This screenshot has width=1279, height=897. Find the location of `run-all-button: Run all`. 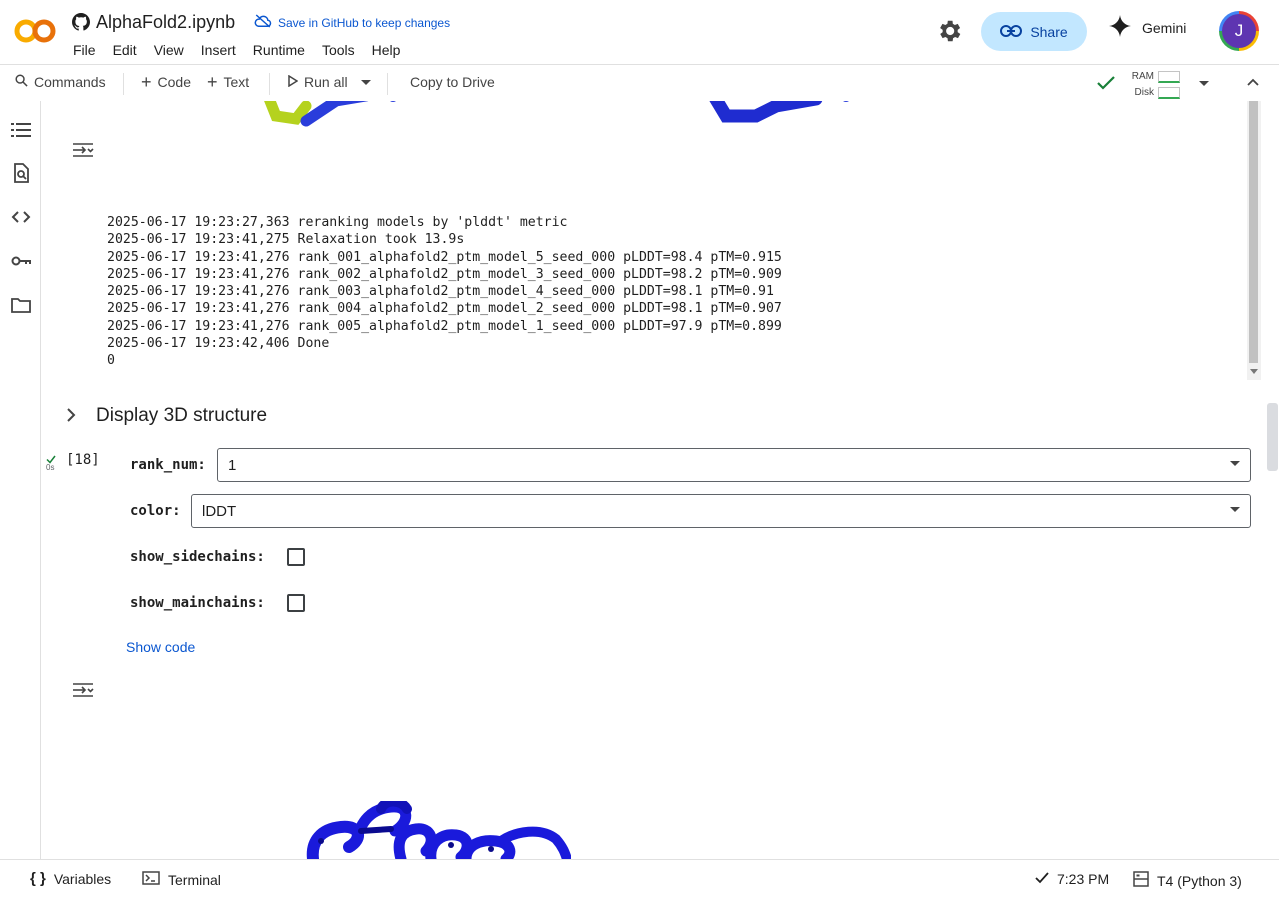

run-all-button: Run all is located at coordinates (318, 82).